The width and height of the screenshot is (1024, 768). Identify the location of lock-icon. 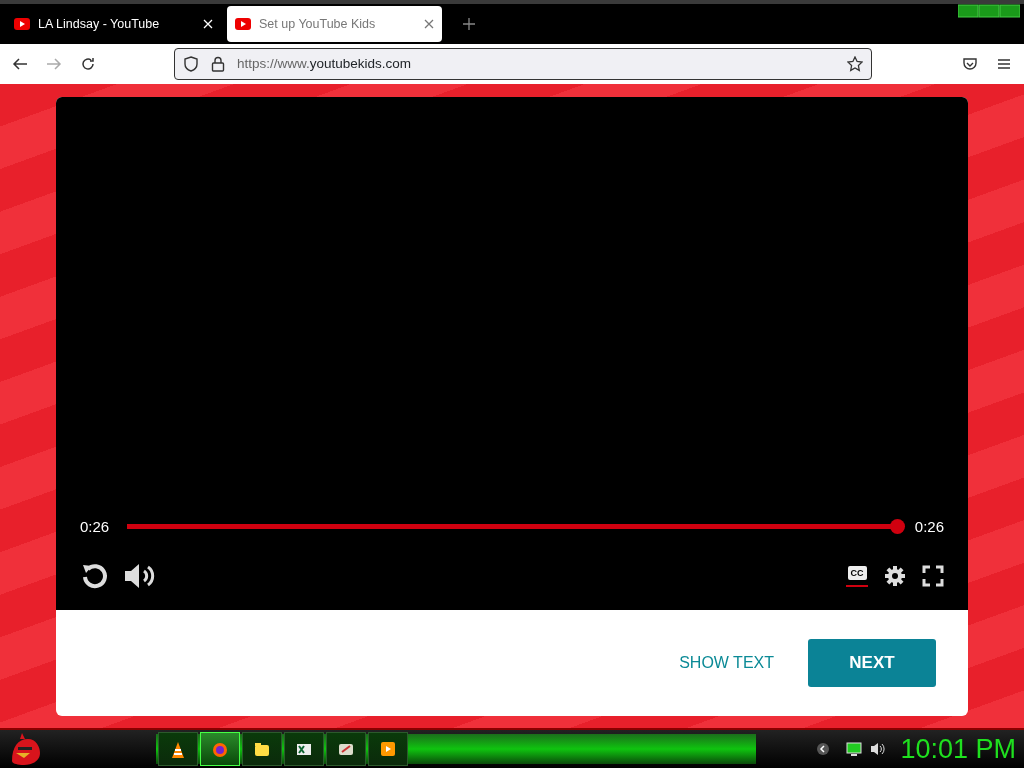
(218, 64).